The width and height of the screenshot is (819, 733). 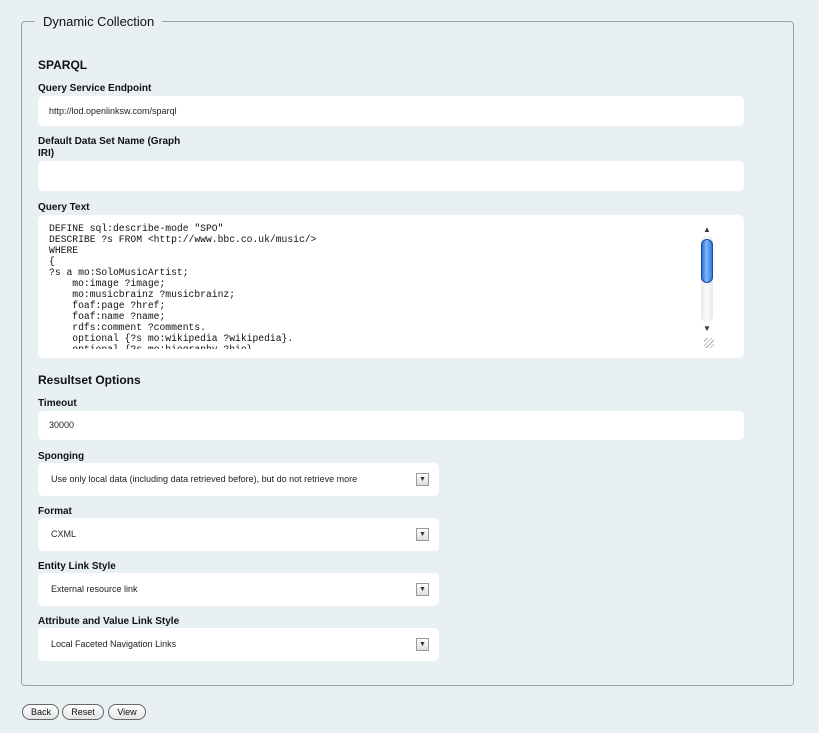 I want to click on fieldset-legend: Dynamic Collection, so click(x=99, y=21).